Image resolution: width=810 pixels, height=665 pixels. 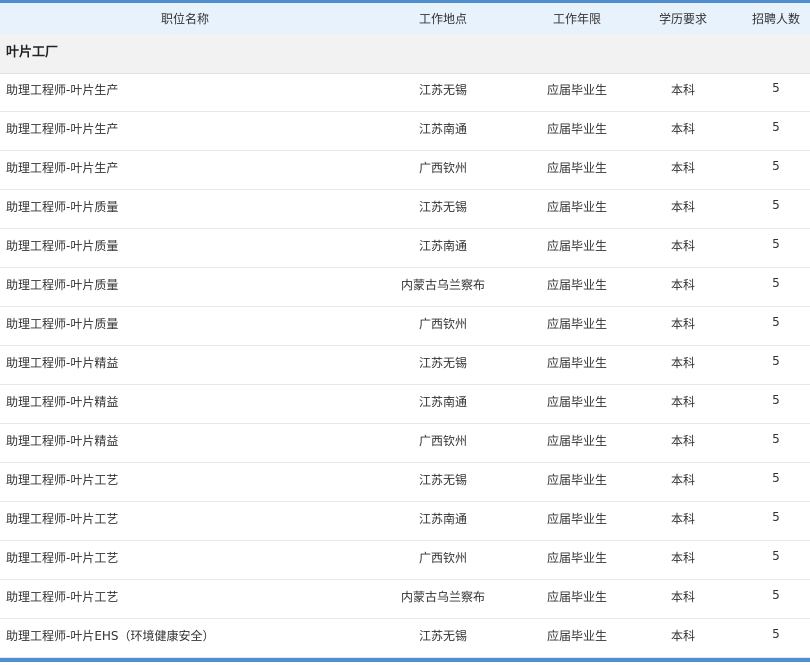 I want to click on table-row: 助理工程师-叶片质量 江苏南通 应届毕业生 本科 5, so click(x=405, y=248).